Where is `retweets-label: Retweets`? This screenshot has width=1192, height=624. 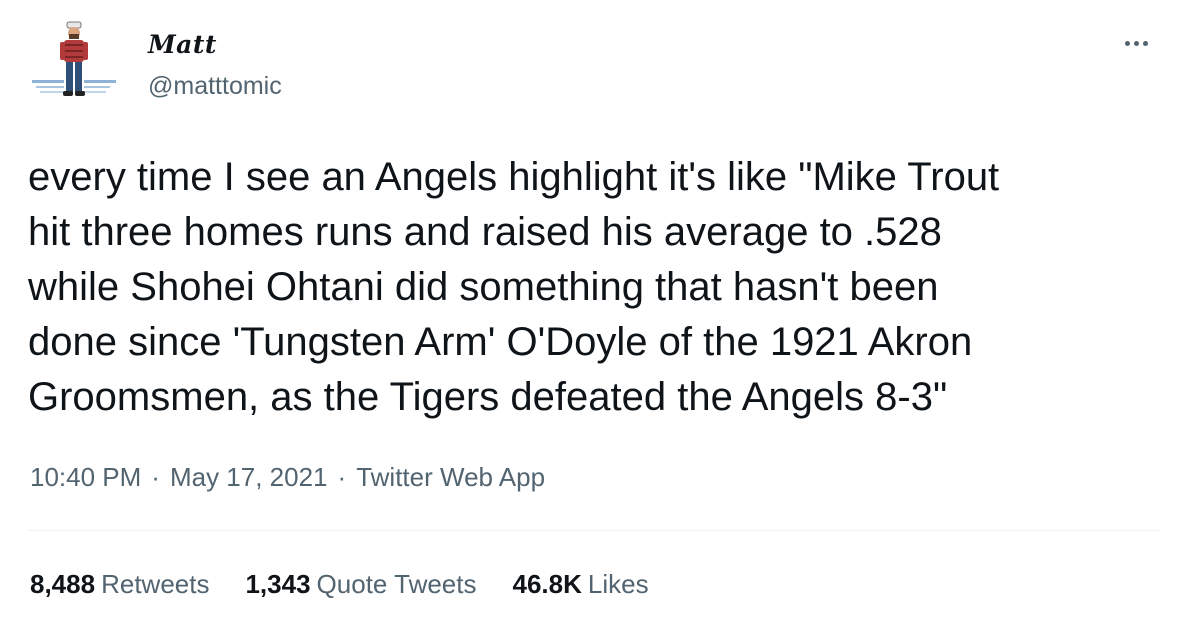 retweets-label: Retweets is located at coordinates (155, 584).